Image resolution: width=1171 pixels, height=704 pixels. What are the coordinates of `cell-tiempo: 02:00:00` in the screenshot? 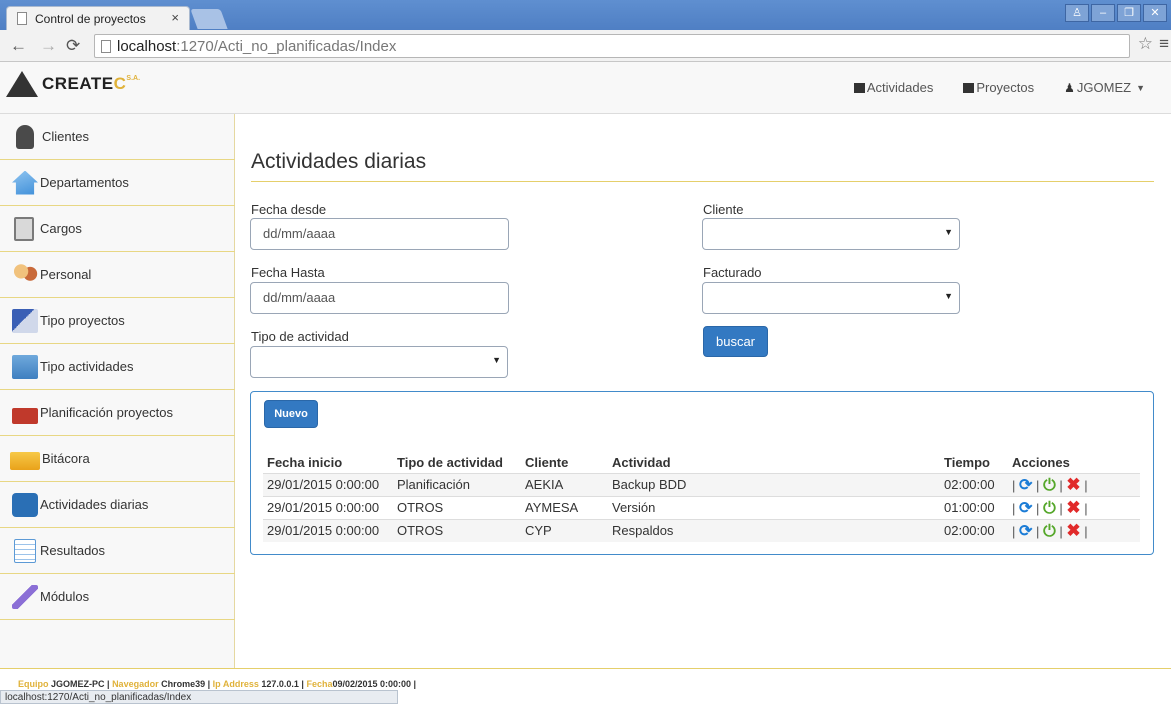 It's located at (974, 530).